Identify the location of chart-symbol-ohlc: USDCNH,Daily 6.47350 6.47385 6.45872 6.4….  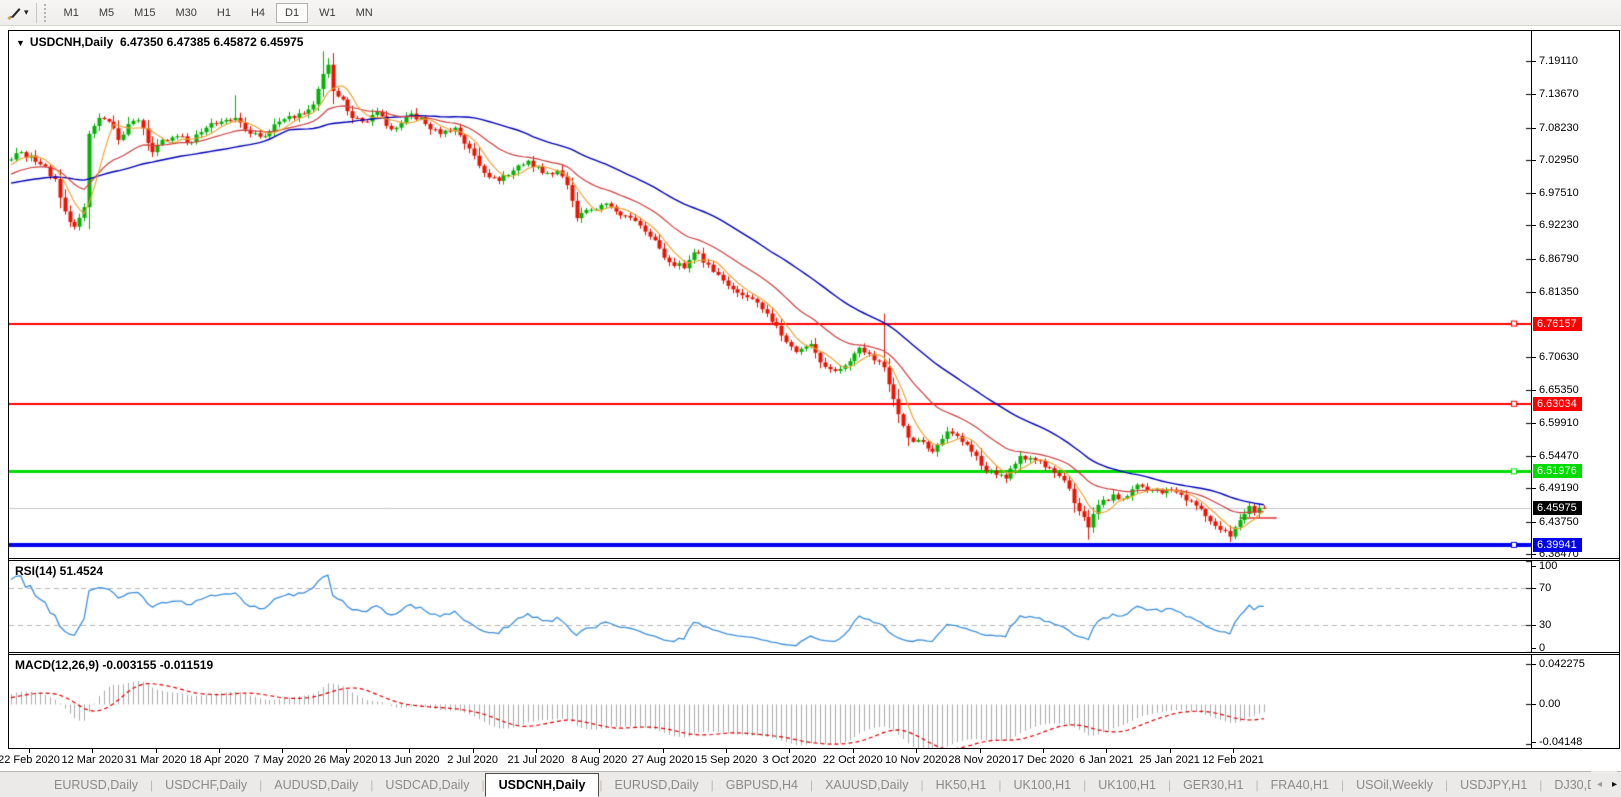
(166, 42).